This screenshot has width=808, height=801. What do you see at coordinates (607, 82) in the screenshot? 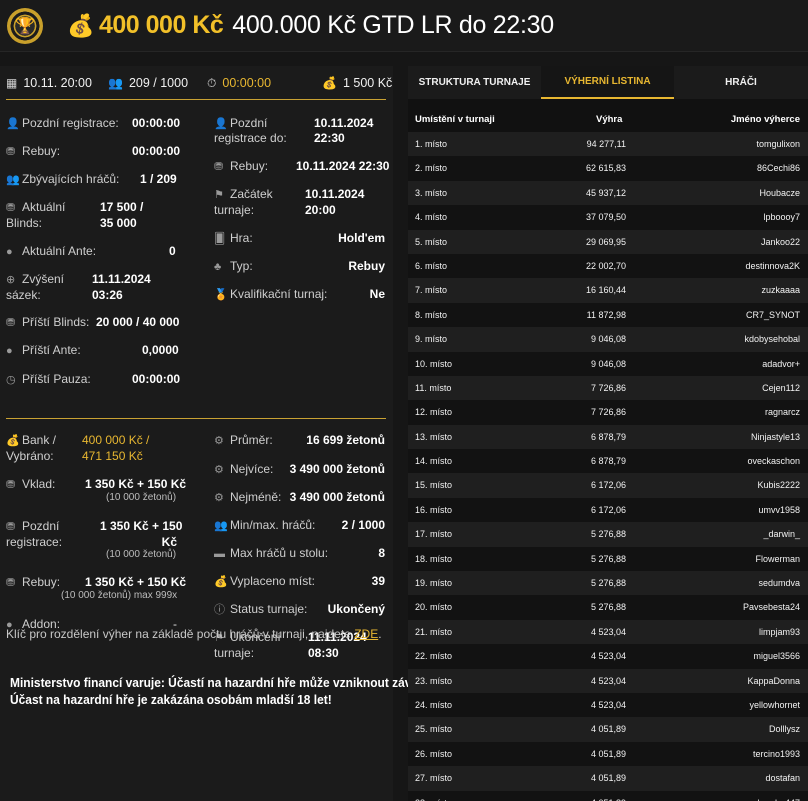
I see `tab-prize-list: VÝHERNÍ LISTINA` at bounding box center [607, 82].